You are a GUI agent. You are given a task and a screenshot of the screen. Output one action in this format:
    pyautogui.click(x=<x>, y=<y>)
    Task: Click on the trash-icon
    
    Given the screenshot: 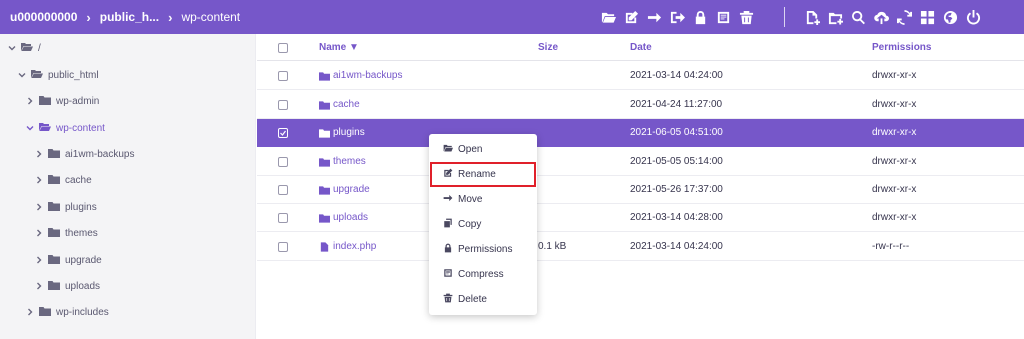 What is the action you would take?
    pyautogui.click(x=746, y=17)
    